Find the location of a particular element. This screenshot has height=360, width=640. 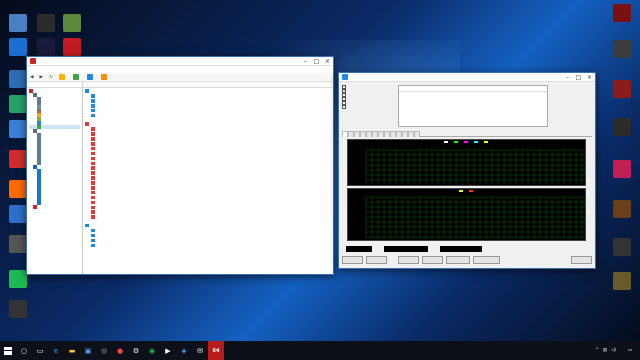

edge-icon: e is located at coordinates (56, 350).